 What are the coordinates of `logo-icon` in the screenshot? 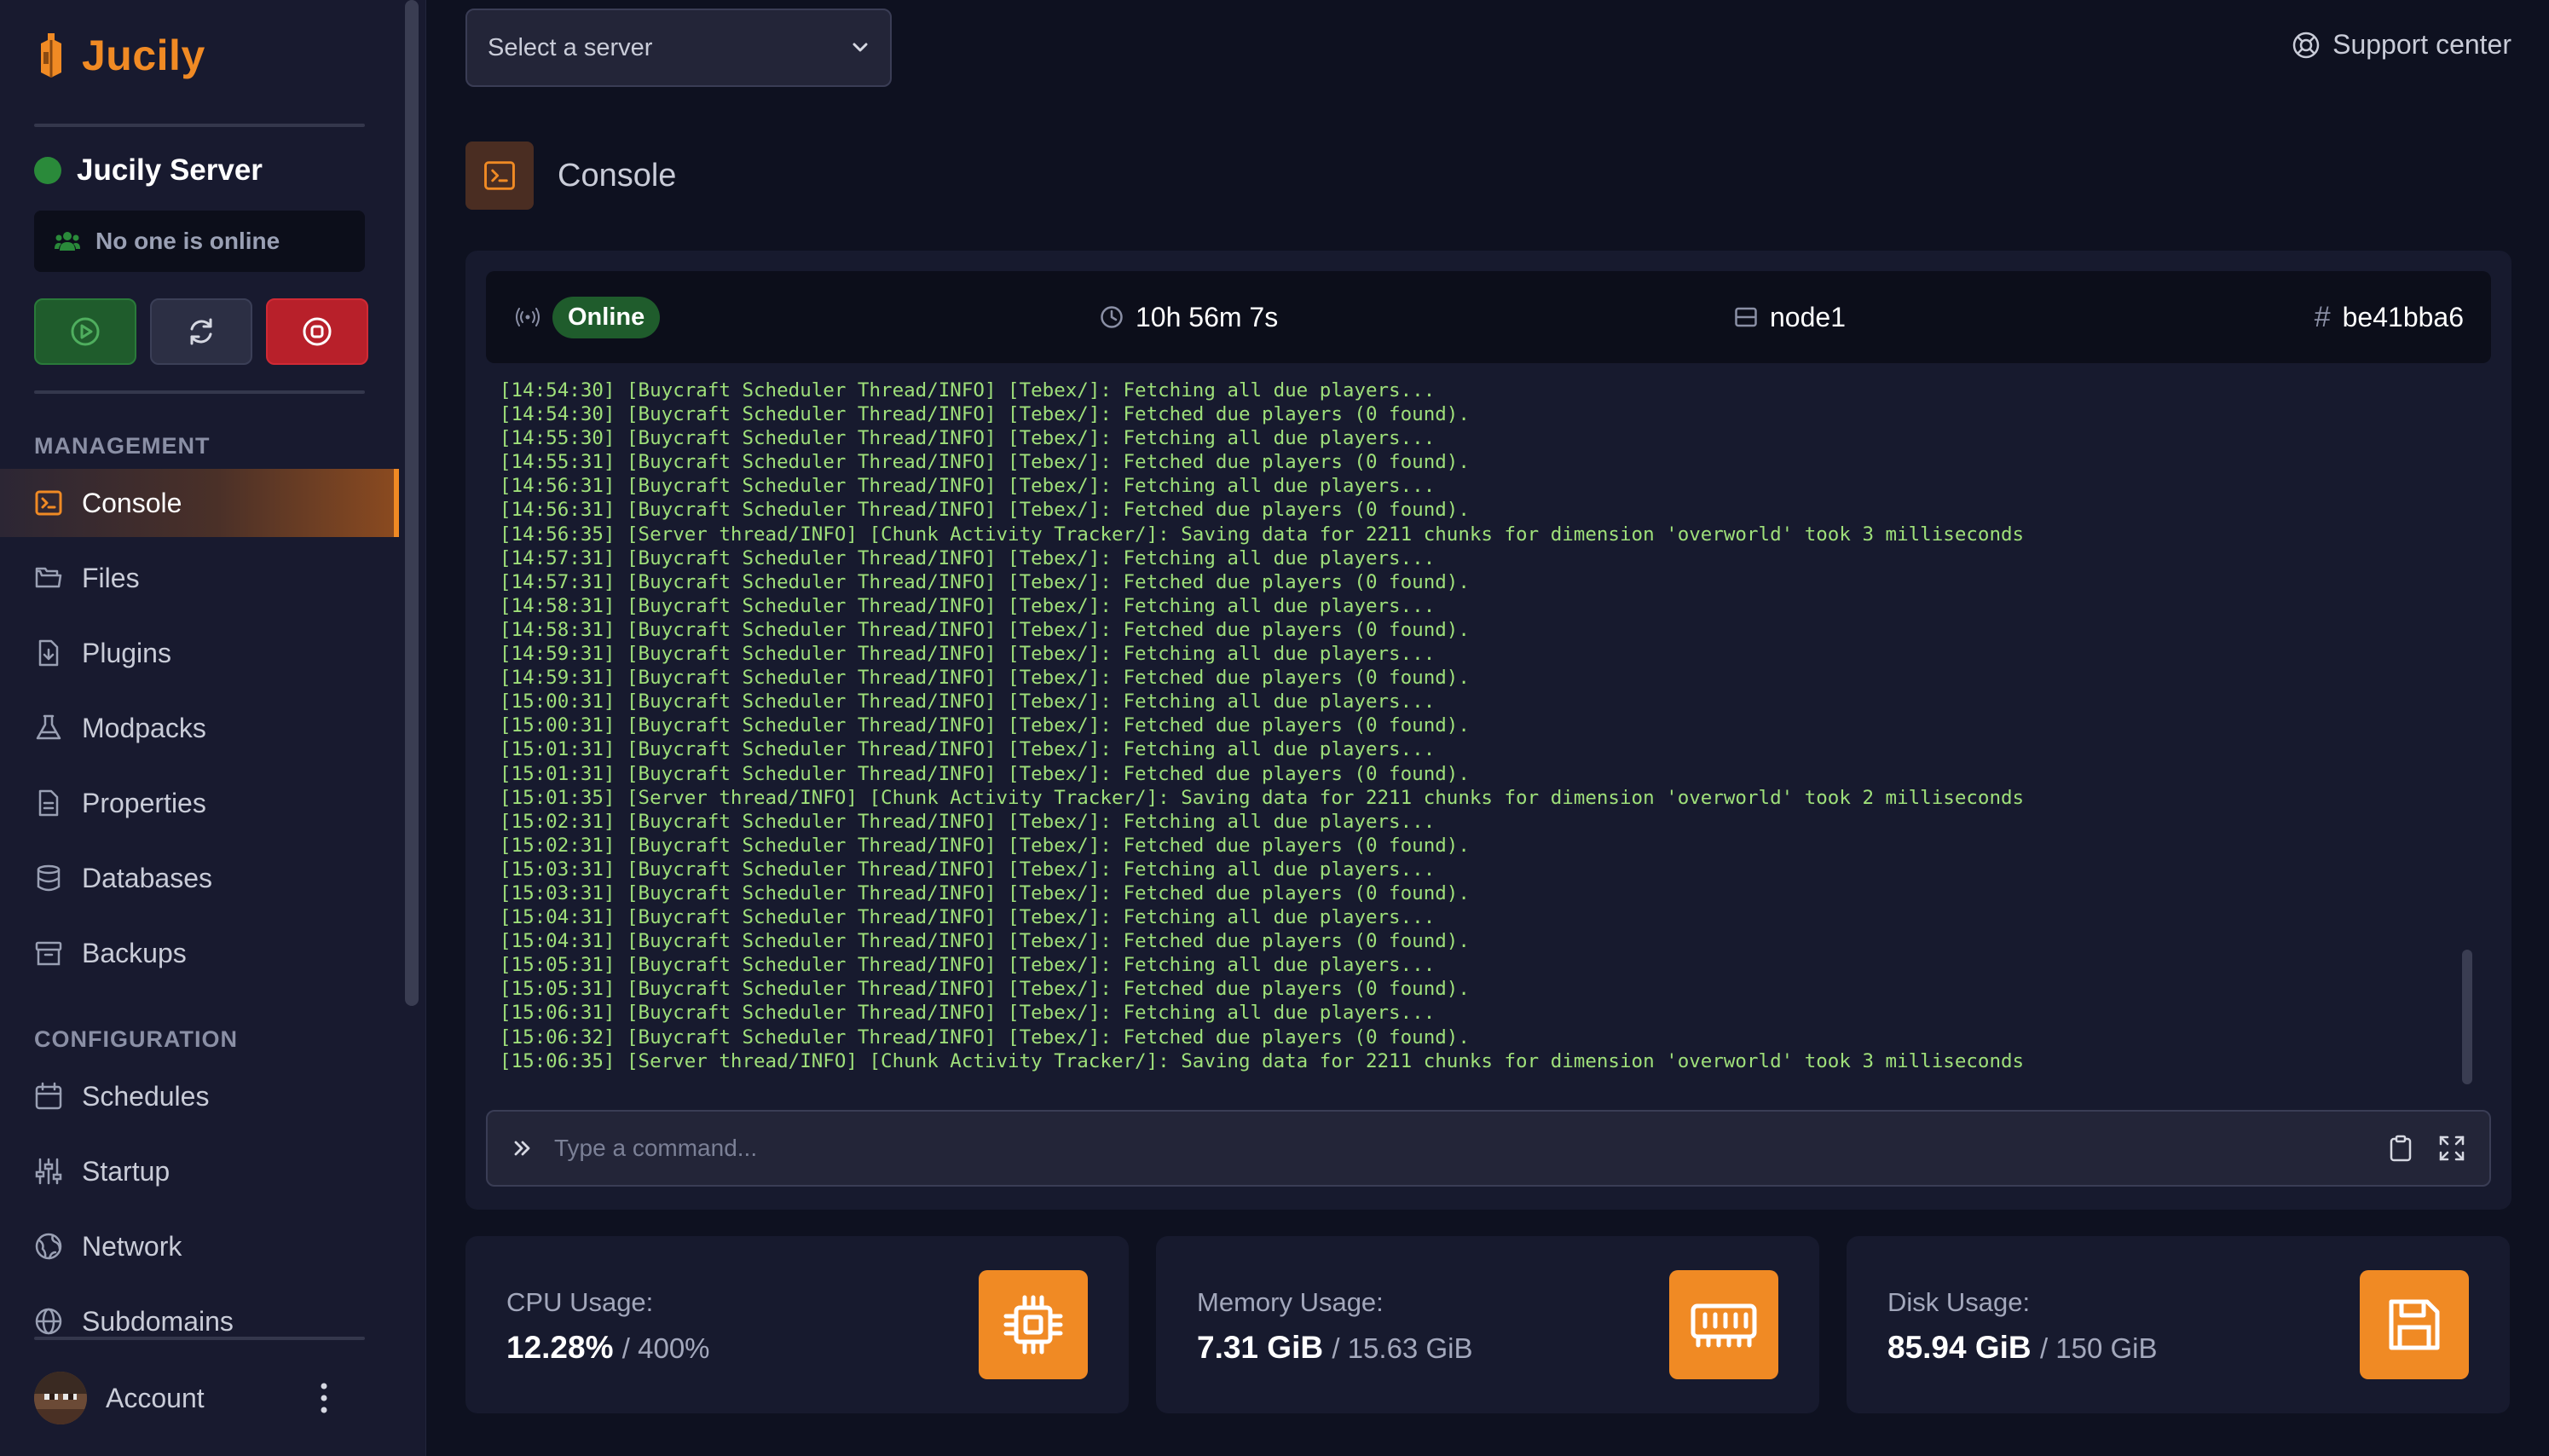 It's located at (51, 56).